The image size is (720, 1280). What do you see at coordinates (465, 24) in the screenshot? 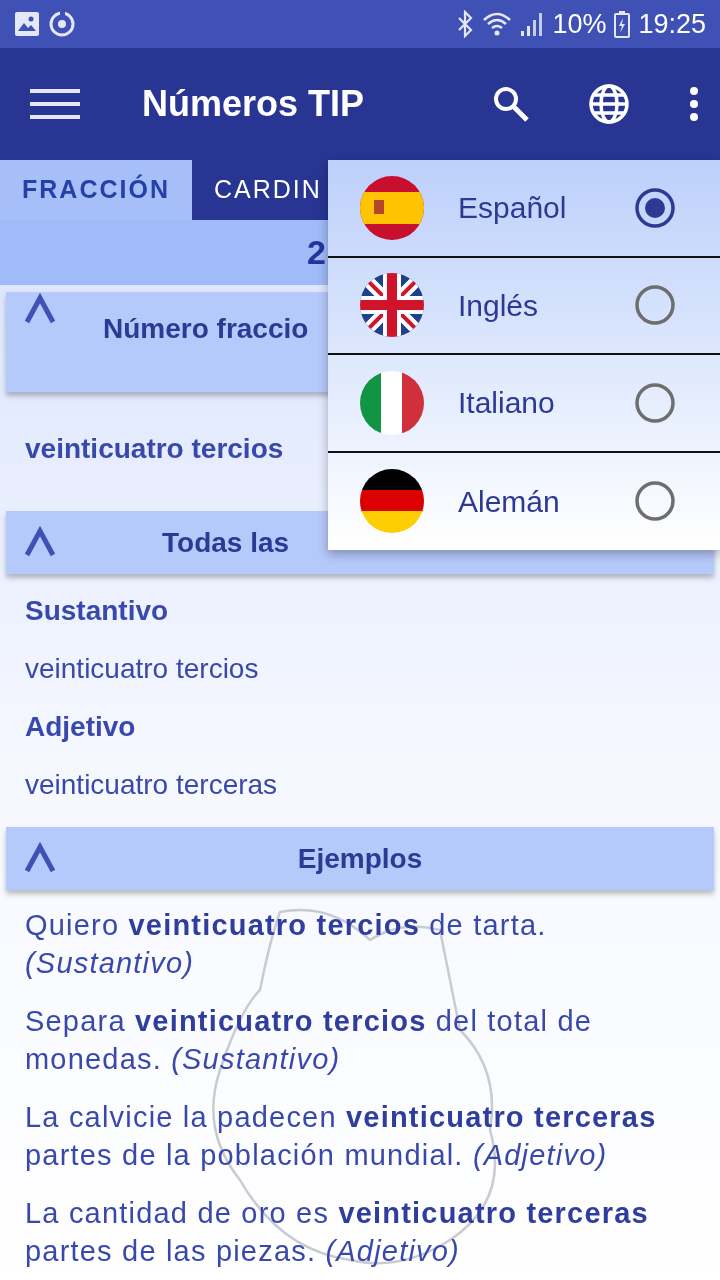
I see `bluetooth-icon` at bounding box center [465, 24].